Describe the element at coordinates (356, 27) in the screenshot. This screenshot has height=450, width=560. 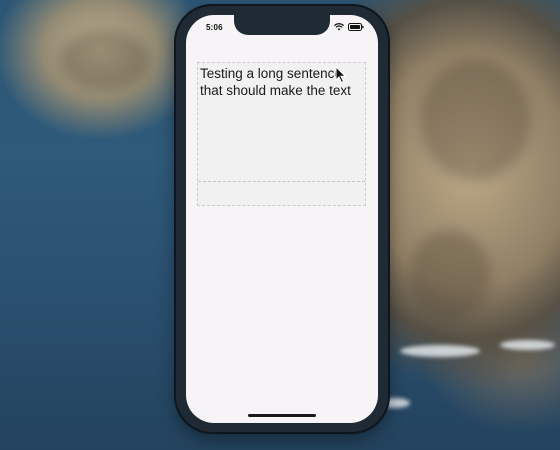
I see `battery-icon` at that location.